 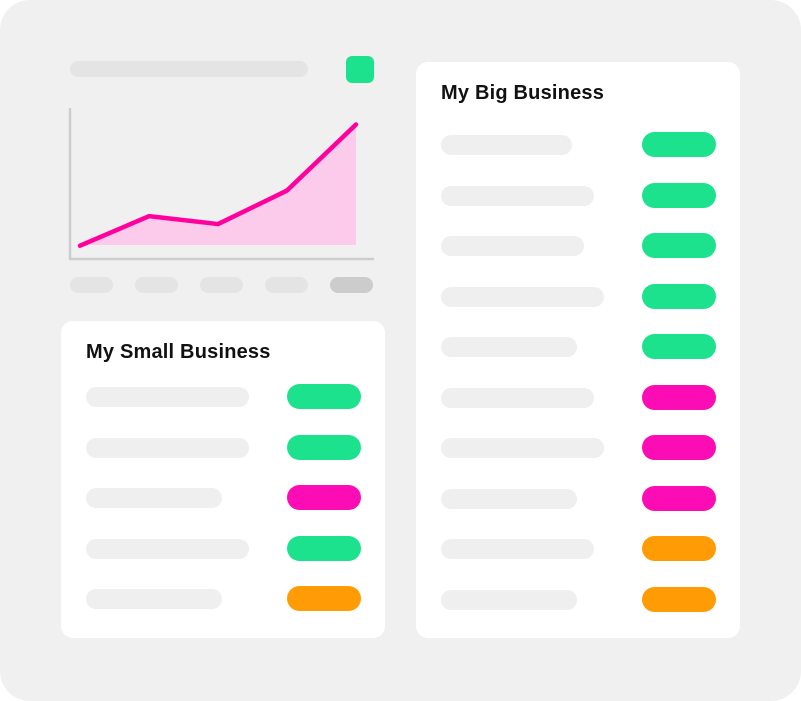 I want to click on line-area-chart, so click(x=221, y=184).